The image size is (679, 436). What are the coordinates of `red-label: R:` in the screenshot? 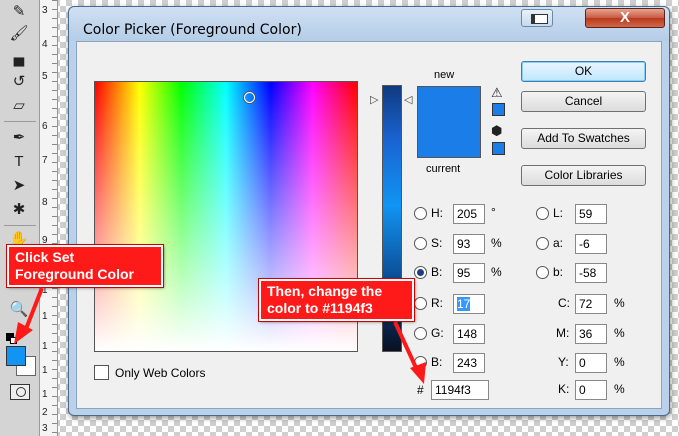 It's located at (437, 303).